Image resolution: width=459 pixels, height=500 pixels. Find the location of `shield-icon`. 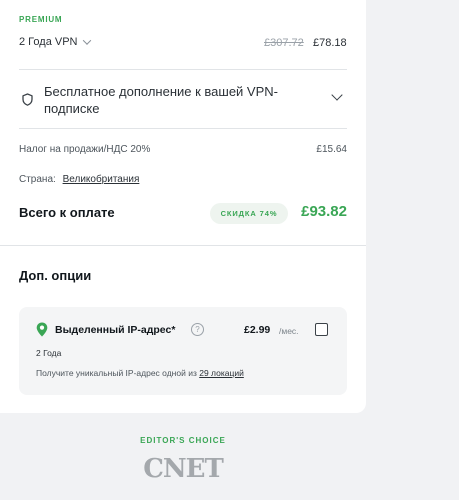

shield-icon is located at coordinates (27, 102).